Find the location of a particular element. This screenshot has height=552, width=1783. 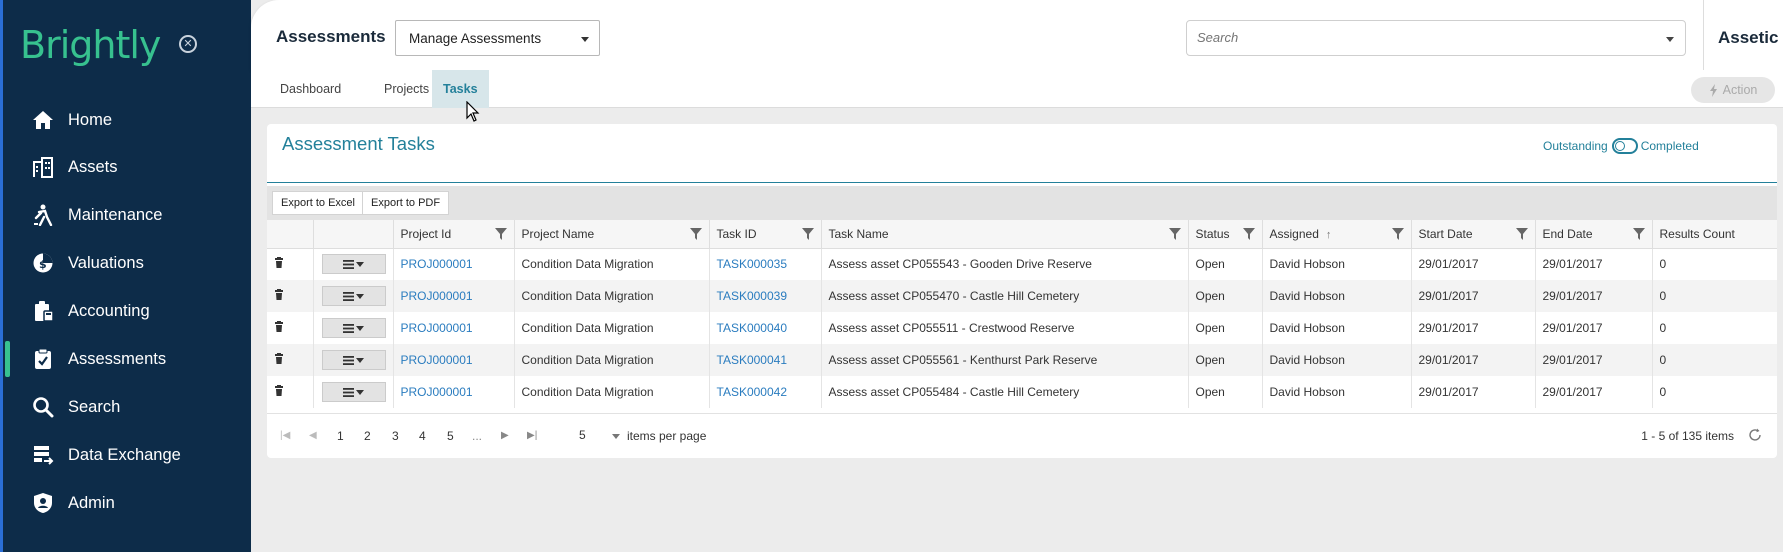

sidebar-item-maintenance: Maintenance is located at coordinates (127, 215).